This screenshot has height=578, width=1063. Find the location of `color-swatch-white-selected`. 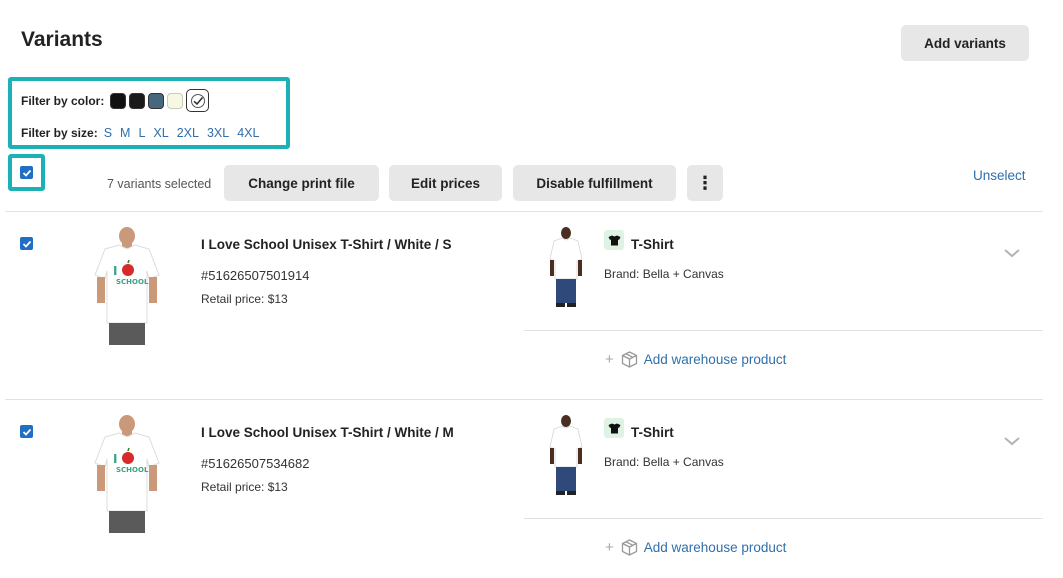

color-swatch-white-selected is located at coordinates (198, 100).